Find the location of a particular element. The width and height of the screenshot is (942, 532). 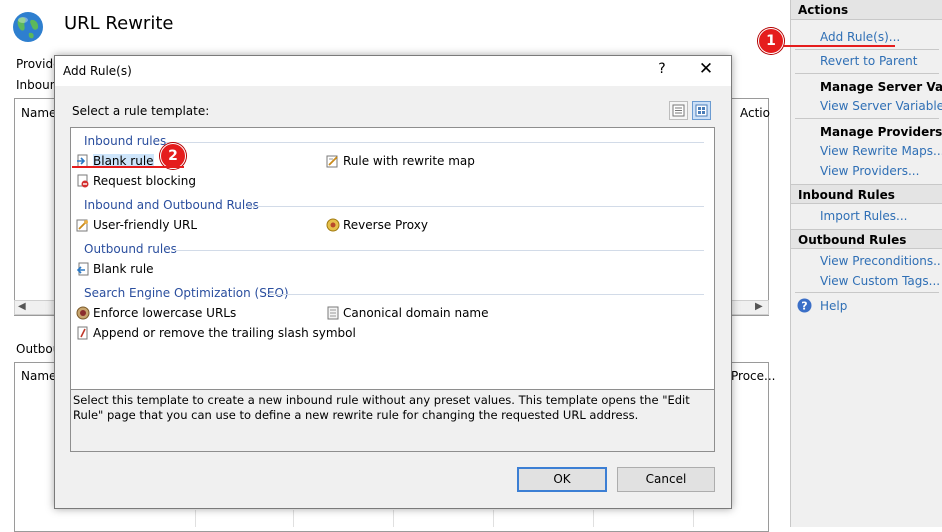

inbound-col-name: Name is located at coordinates (38, 113).